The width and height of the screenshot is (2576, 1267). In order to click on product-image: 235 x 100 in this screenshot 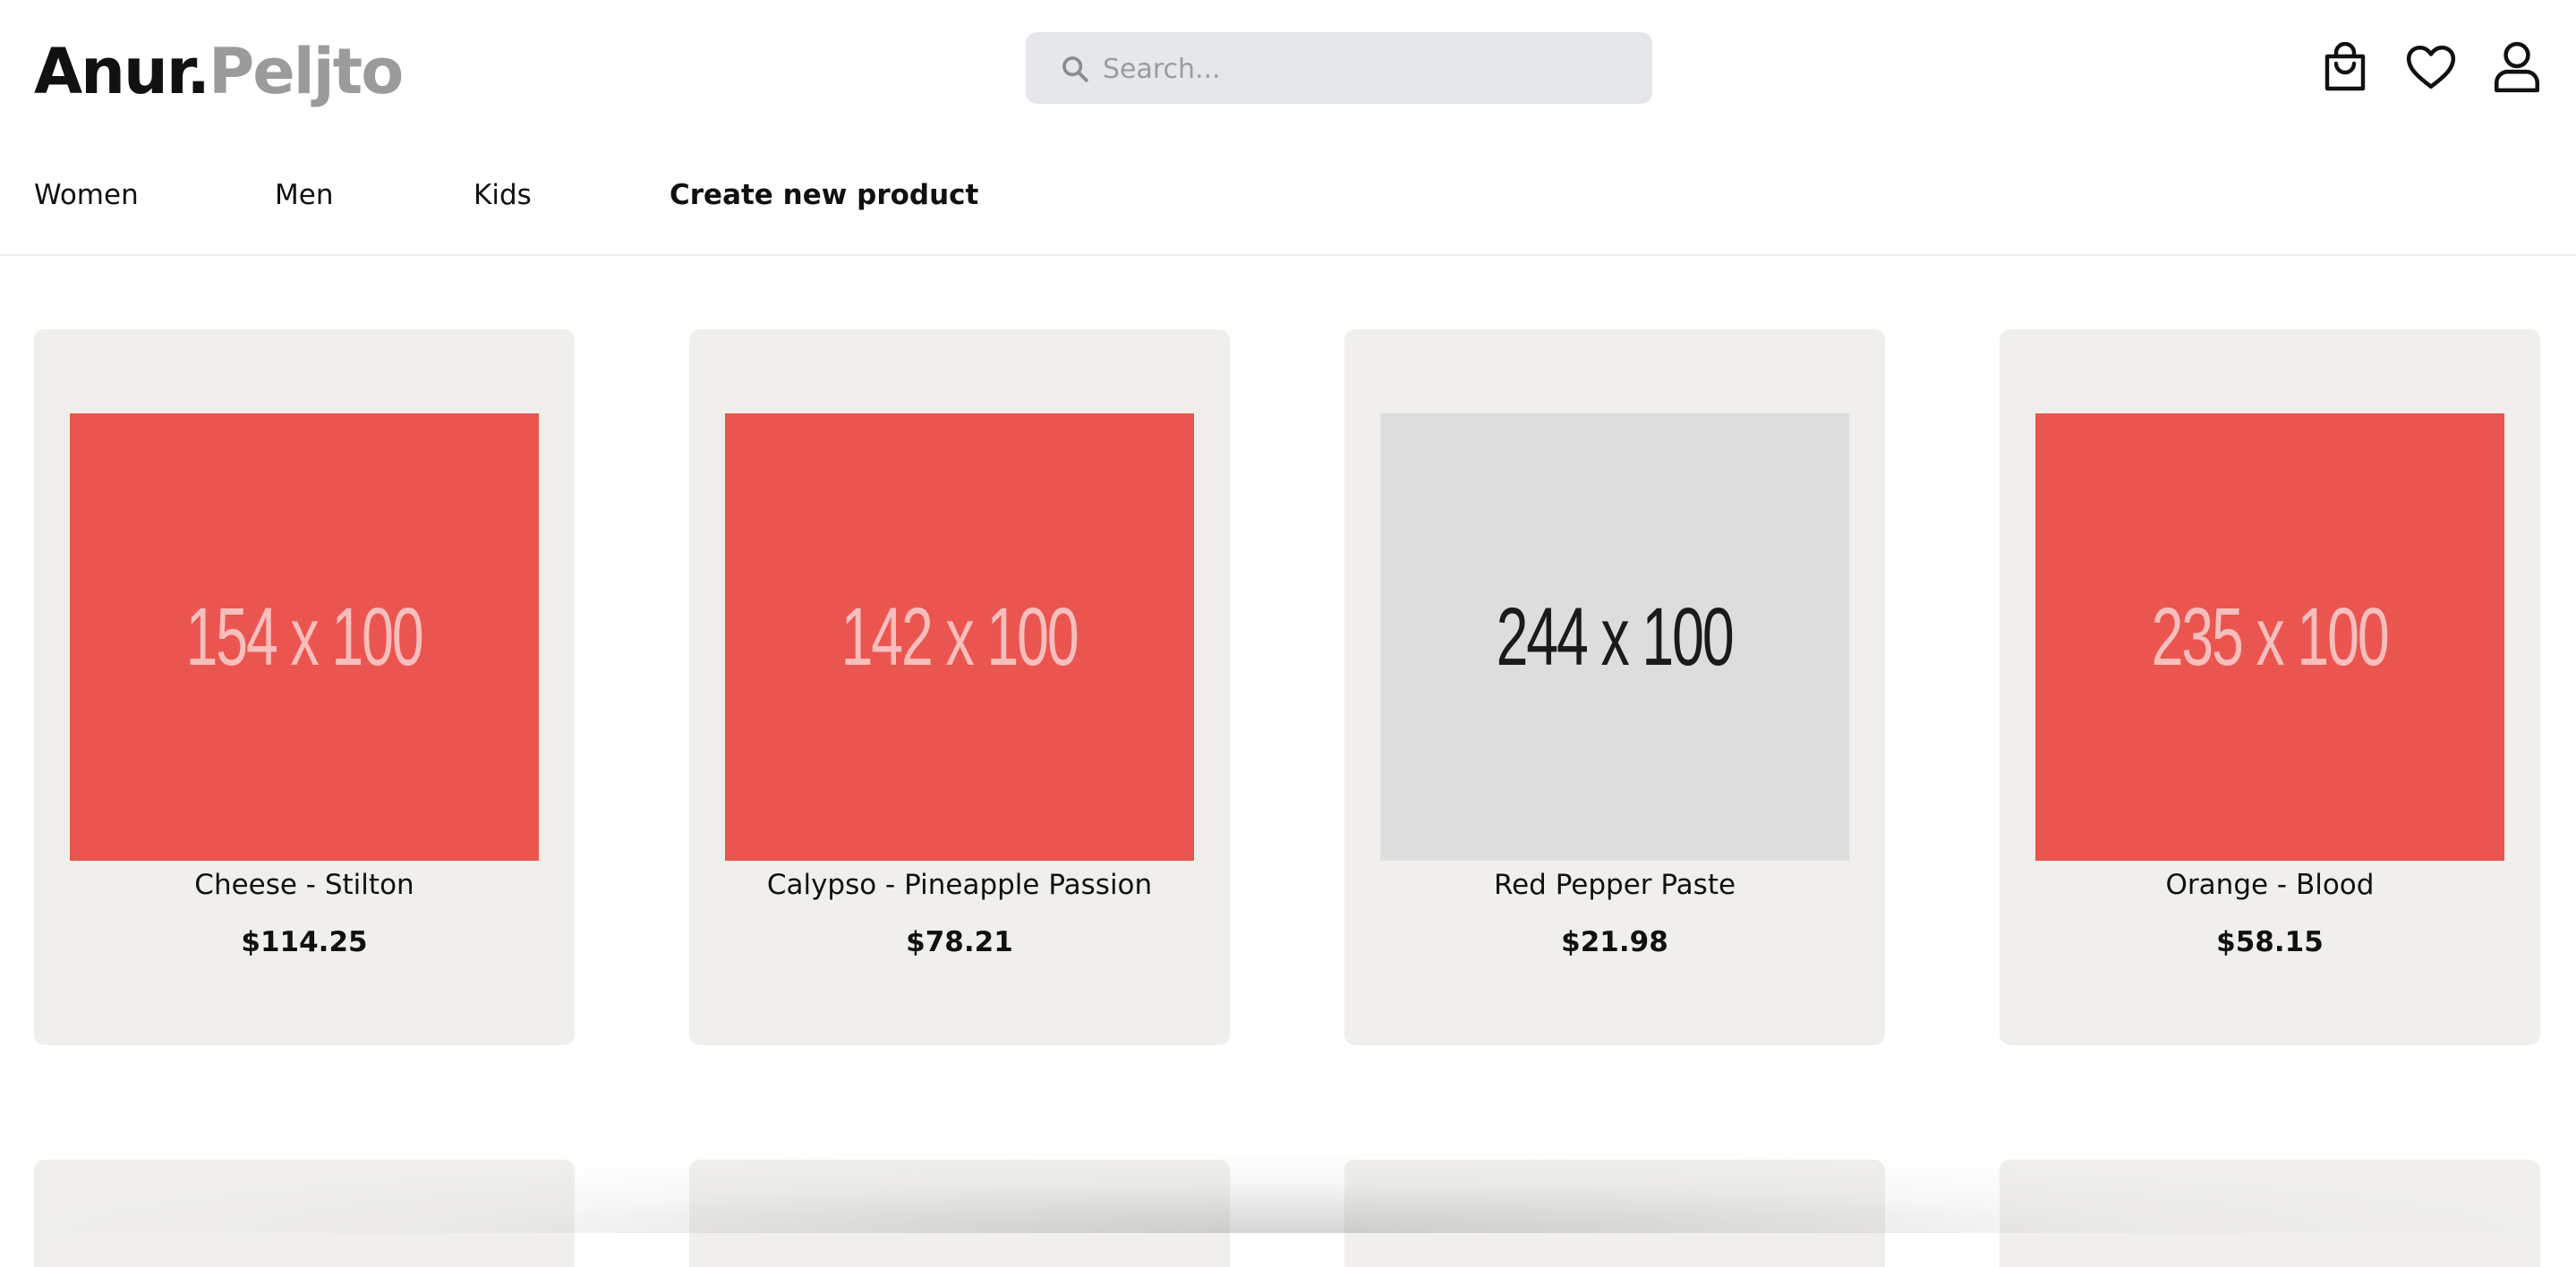, I will do `click(2269, 637)`.